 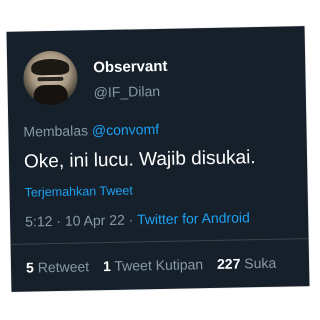 I want to click on avatar-eyes, so click(x=50, y=79).